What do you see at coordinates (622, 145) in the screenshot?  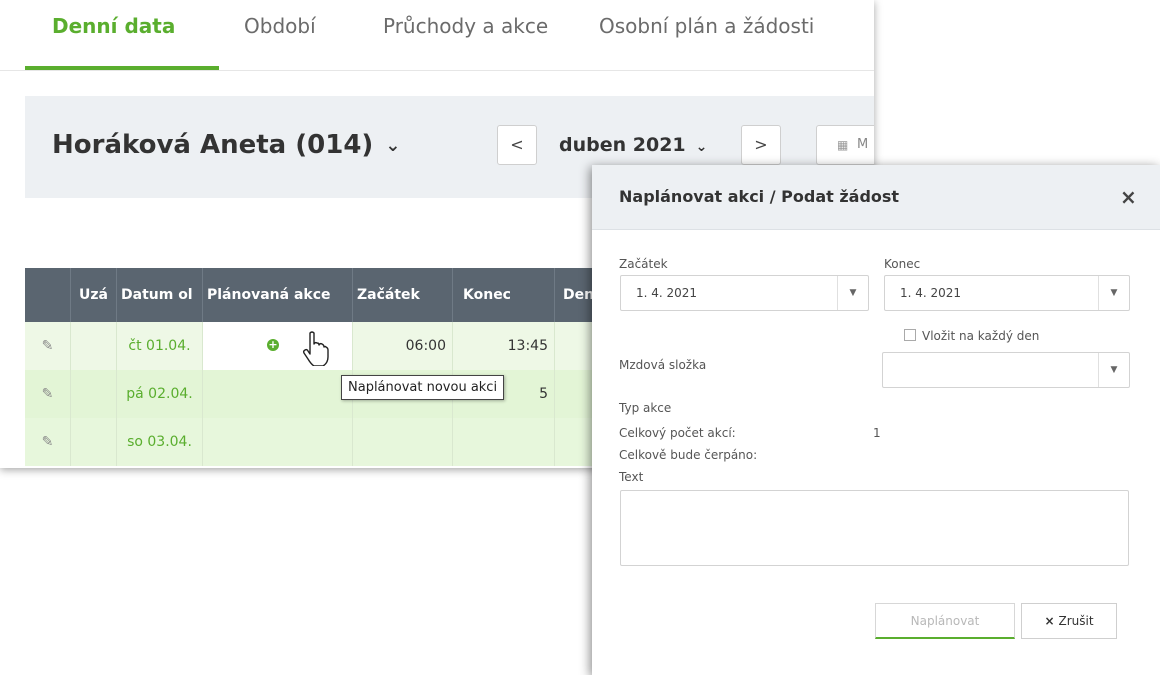 I see `month-label: duben 2021` at bounding box center [622, 145].